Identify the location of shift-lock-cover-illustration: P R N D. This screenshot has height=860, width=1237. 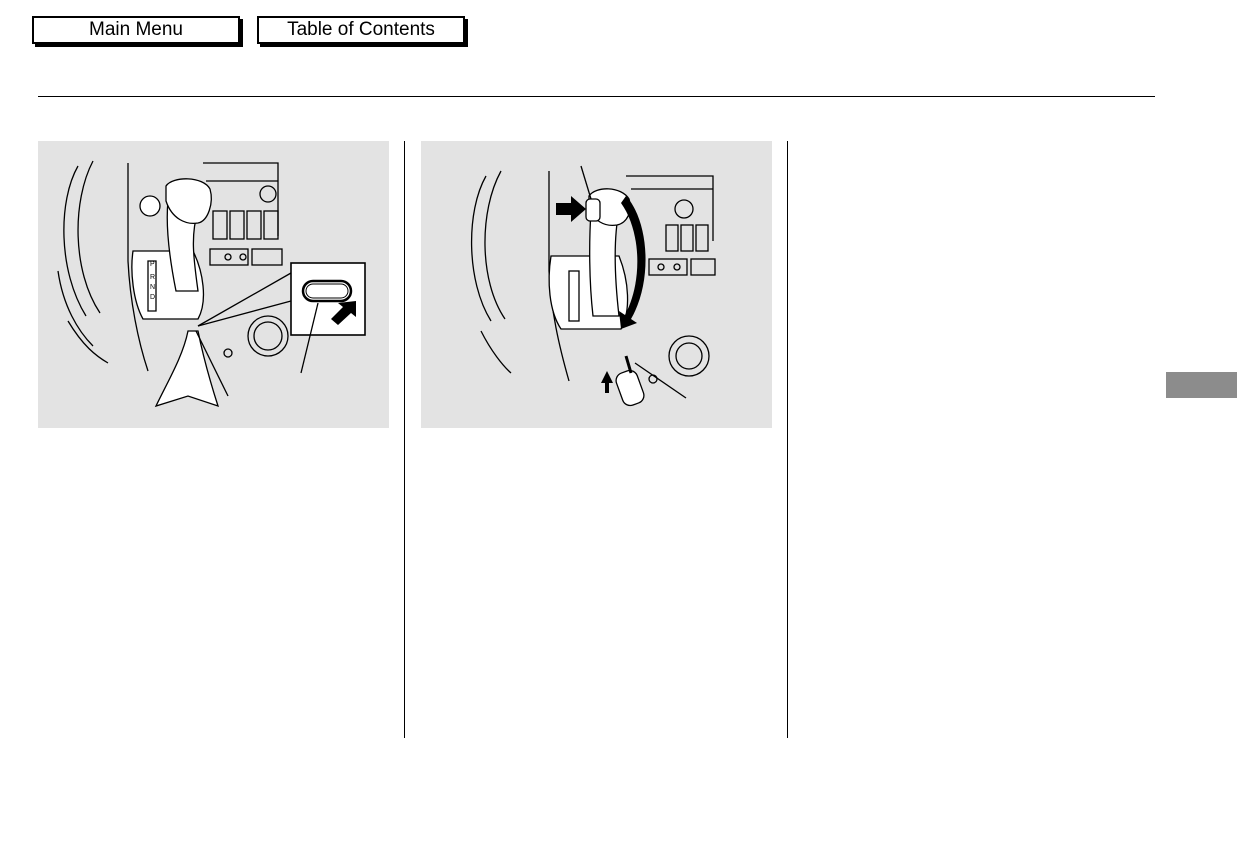
(213, 284).